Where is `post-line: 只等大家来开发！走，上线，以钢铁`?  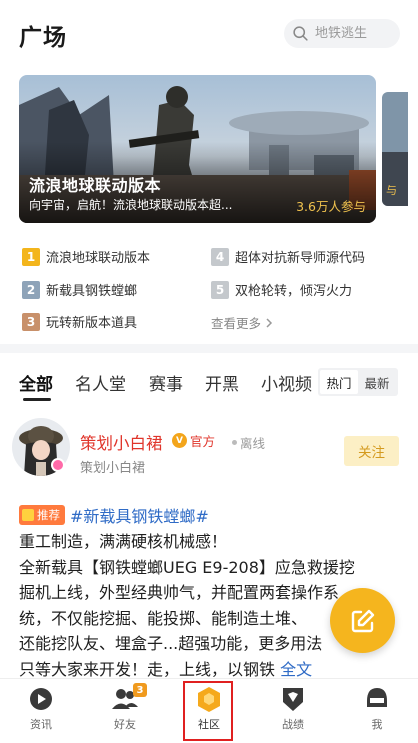 post-line: 只等大家来开发！走，上线，以钢铁 is located at coordinates (150, 669).